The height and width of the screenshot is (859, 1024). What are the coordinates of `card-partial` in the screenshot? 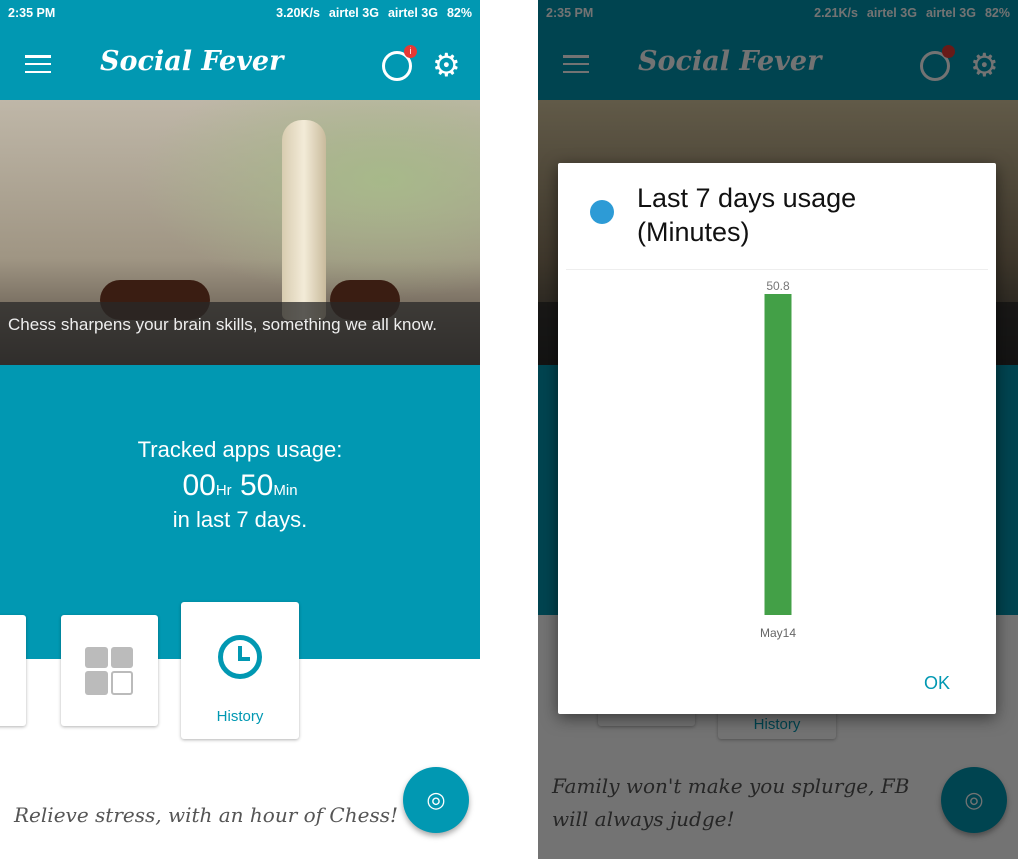 It's located at (13, 670).